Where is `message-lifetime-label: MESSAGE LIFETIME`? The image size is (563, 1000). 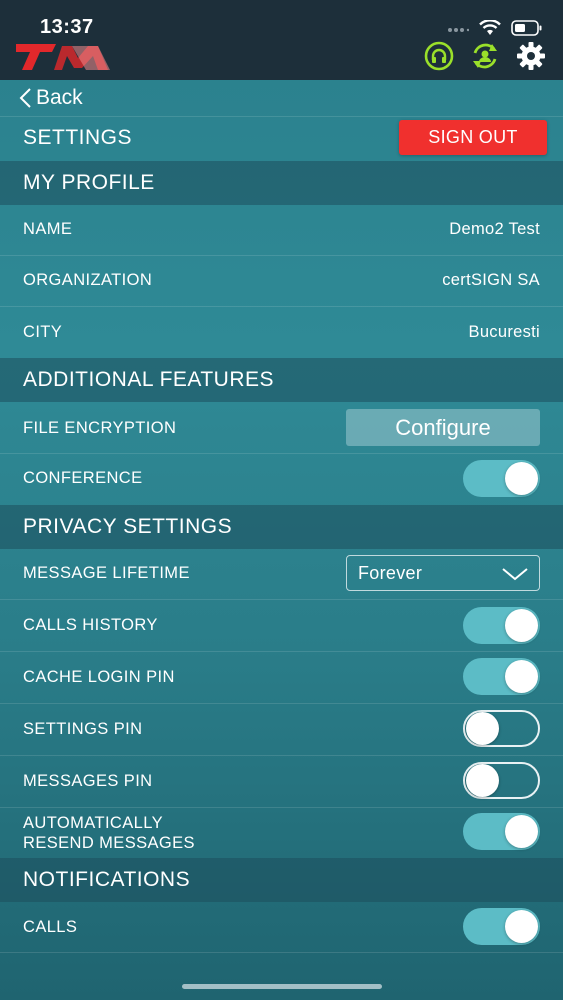 message-lifetime-label: MESSAGE LIFETIME is located at coordinates (106, 573).